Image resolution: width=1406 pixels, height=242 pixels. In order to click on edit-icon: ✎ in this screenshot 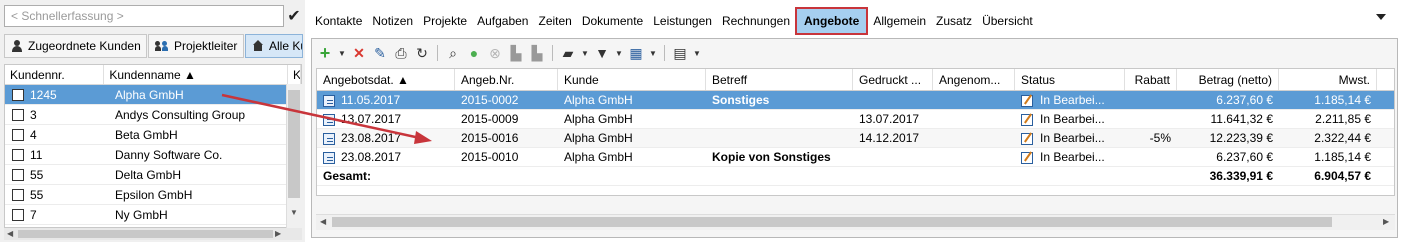, I will do `click(380, 53)`.